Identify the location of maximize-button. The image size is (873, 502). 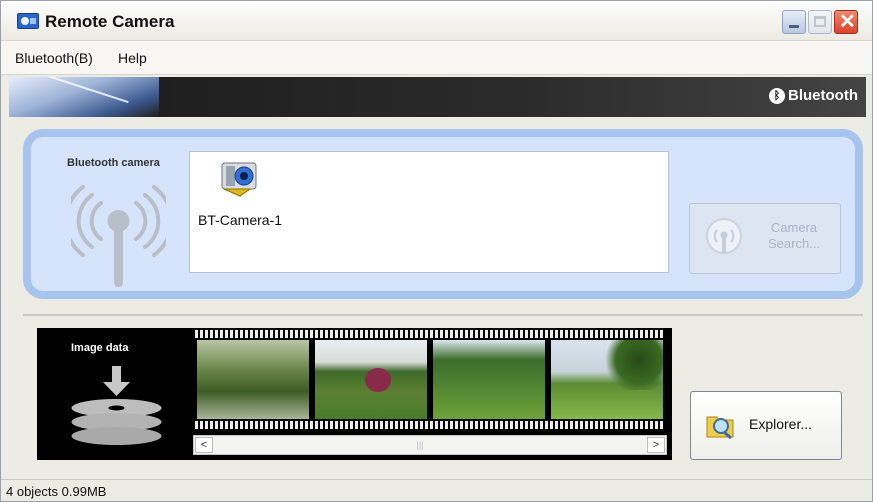
(820, 22).